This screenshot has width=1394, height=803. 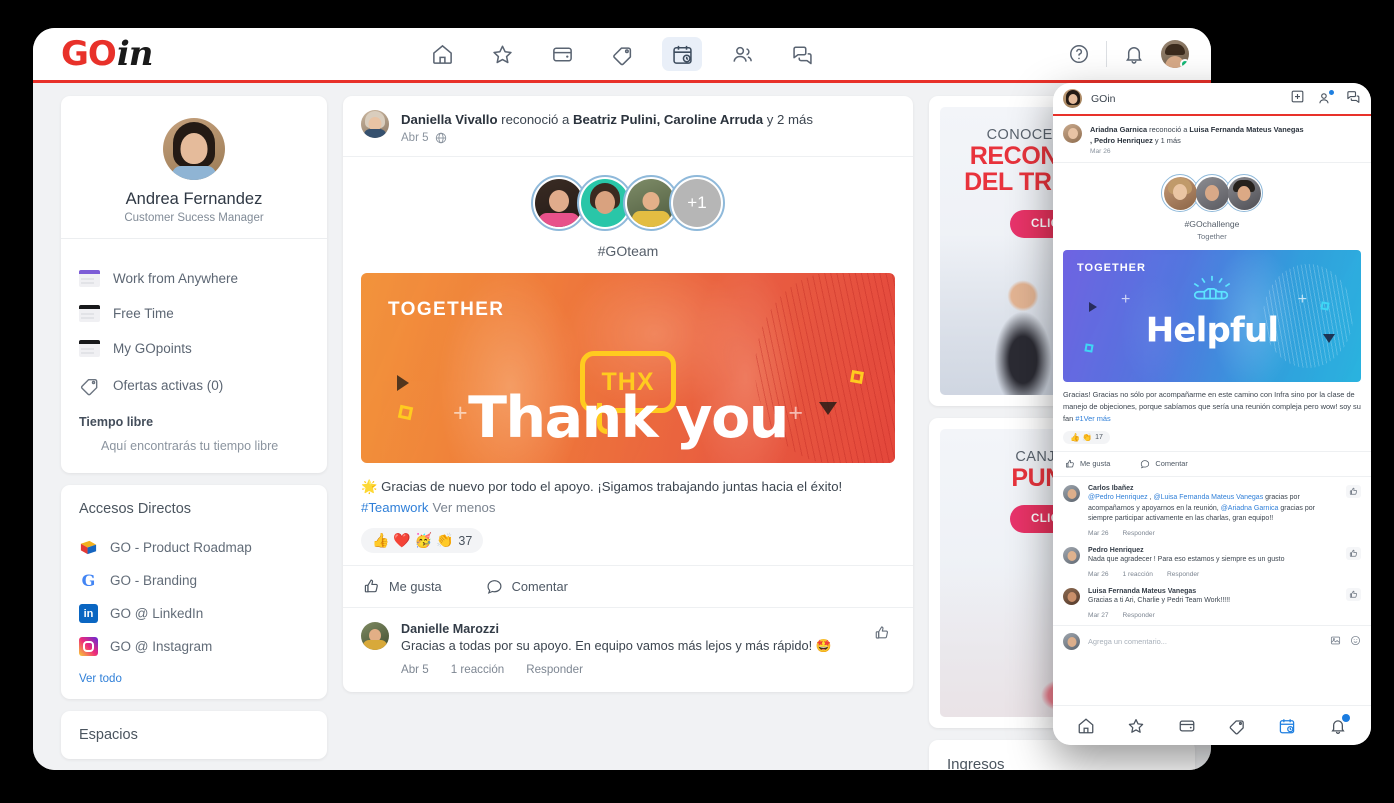 What do you see at coordinates (89, 278) in the screenshot?
I see `card-purple-icon` at bounding box center [89, 278].